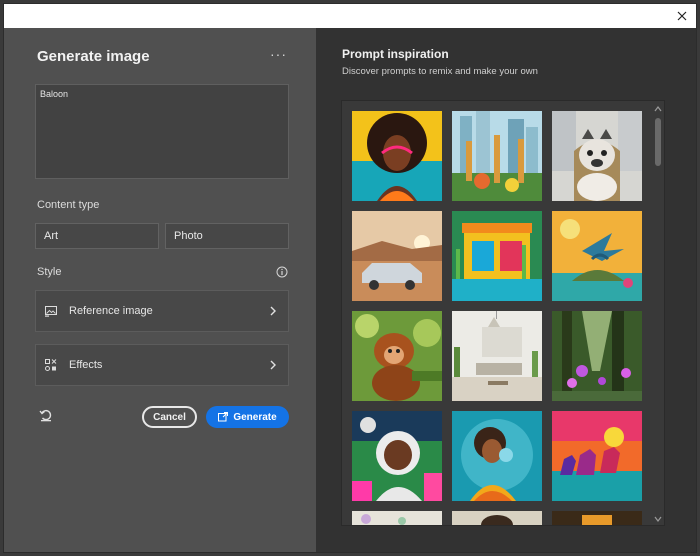 The width and height of the screenshot is (700, 556). I want to click on more-options-button: ···, so click(278, 55).